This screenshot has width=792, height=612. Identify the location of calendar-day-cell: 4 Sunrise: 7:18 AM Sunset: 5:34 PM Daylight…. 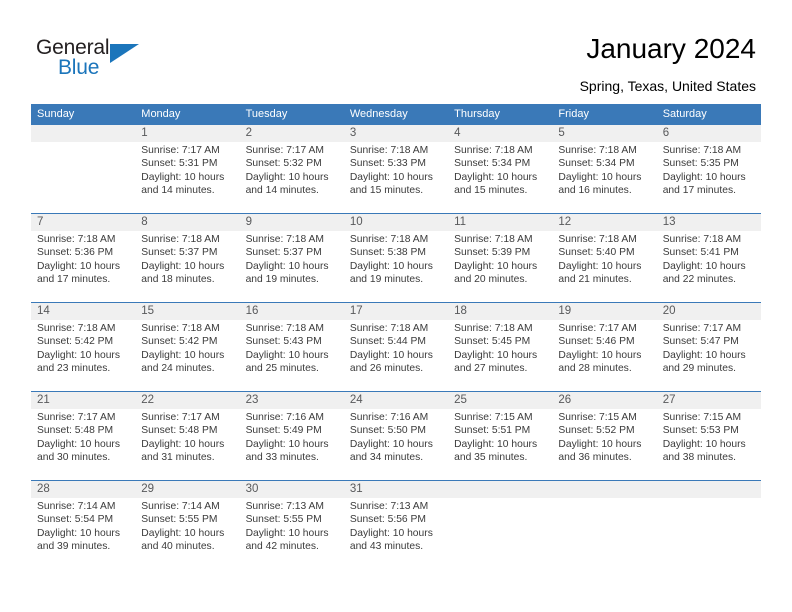
(500, 169).